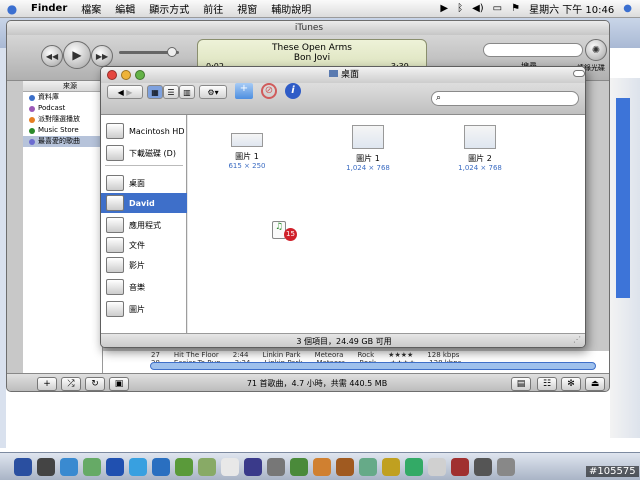 The width and height of the screenshot is (640, 480). What do you see at coordinates (144, 153) in the screenshot?
I see `sidebar-item: 下載磁碟 (D)` at bounding box center [144, 153].